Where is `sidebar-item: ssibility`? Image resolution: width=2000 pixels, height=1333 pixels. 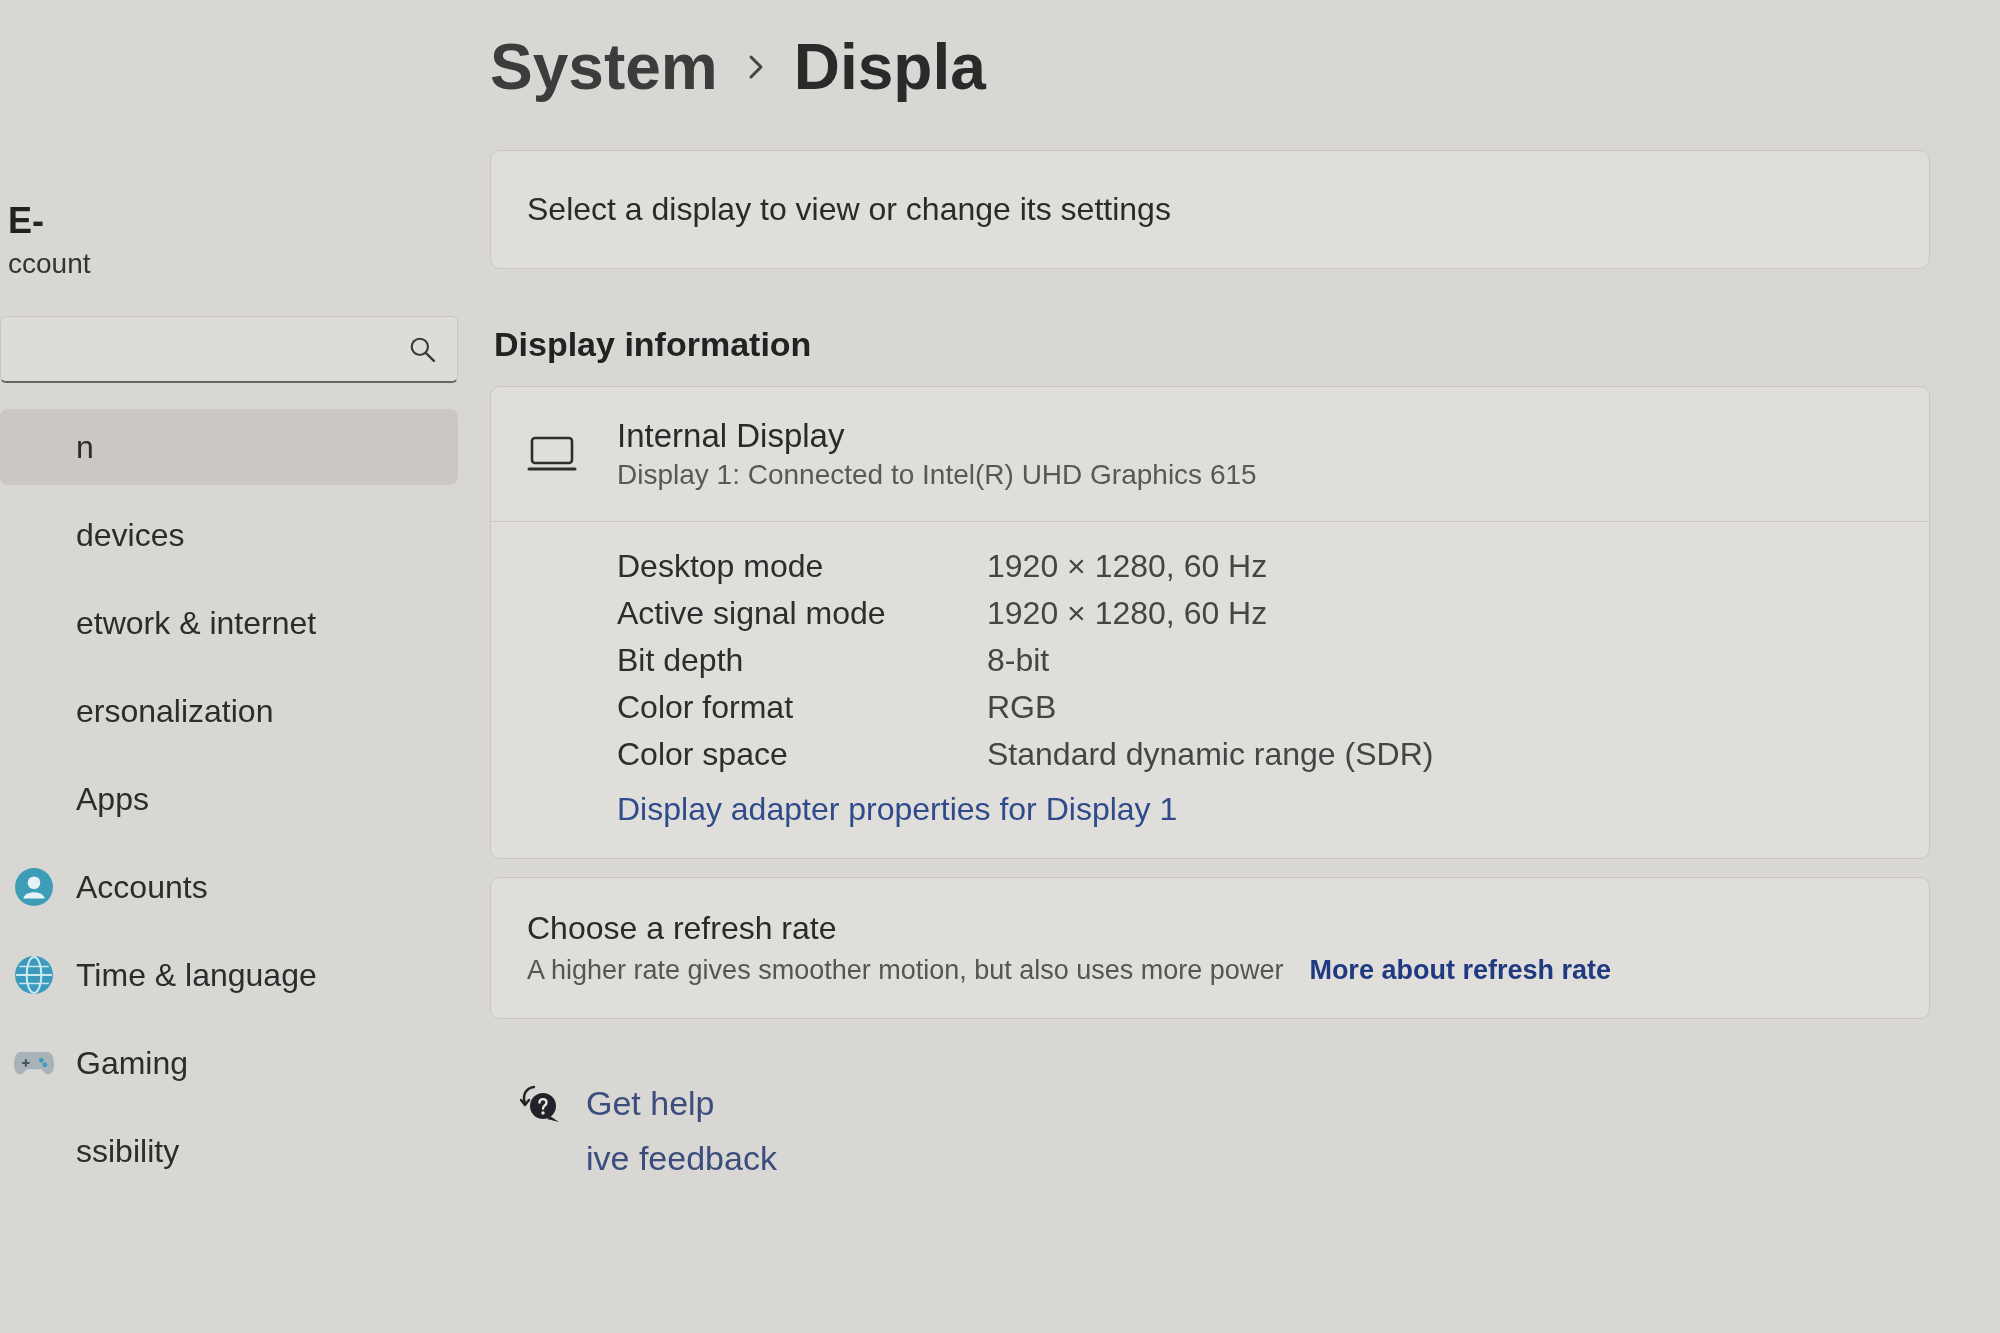
sidebar-item: ssibility is located at coordinates (229, 1151).